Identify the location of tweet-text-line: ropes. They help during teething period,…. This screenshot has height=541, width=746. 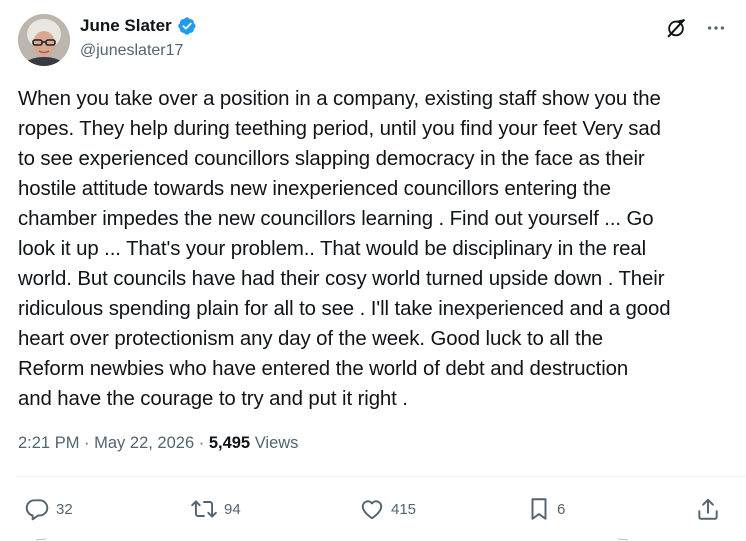
(339, 129).